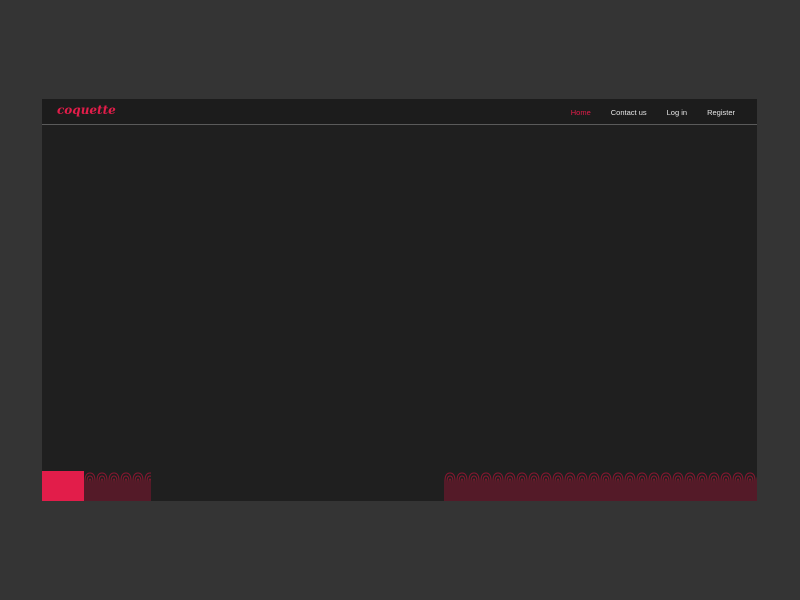 The image size is (800, 600). I want to click on site-logo: coquette, so click(86, 110).